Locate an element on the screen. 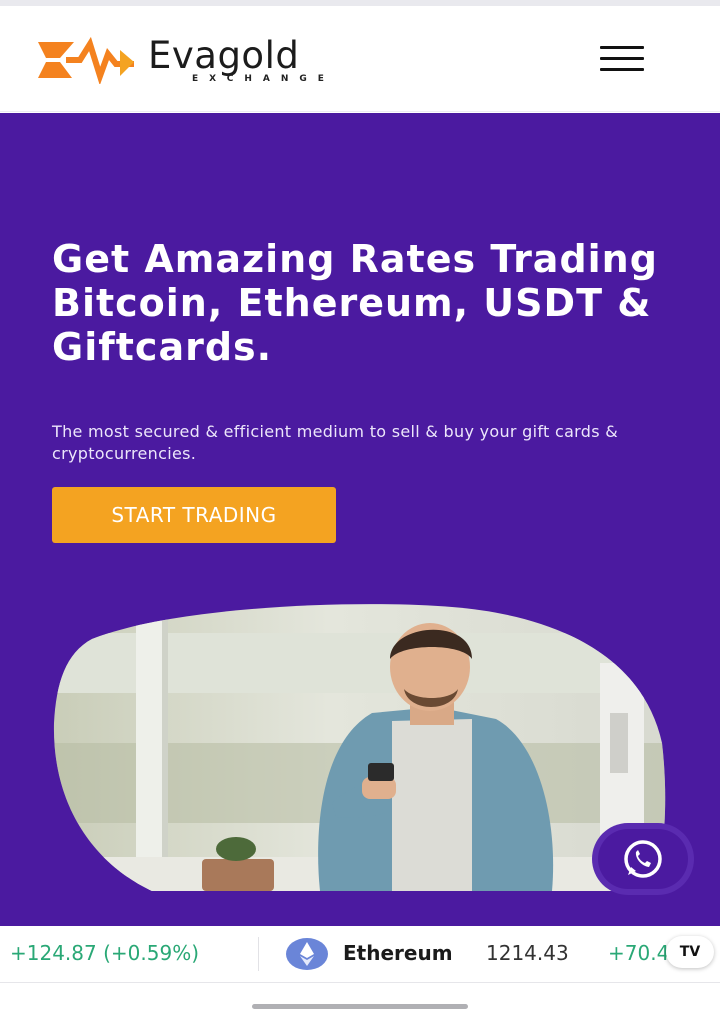 This screenshot has height=1017, width=720. site-header: Evagold EXCHANGE is located at coordinates (360, 59).